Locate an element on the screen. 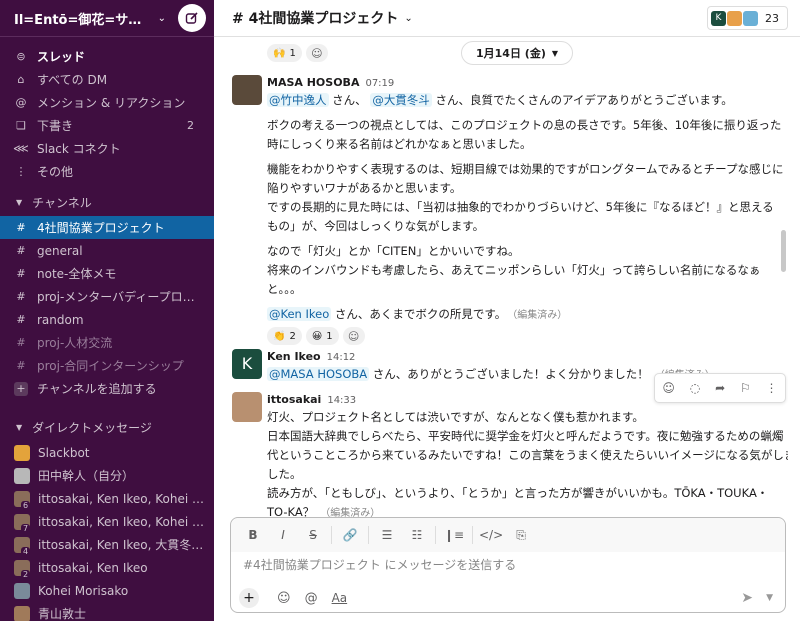 The height and width of the screenshot is (621, 800). workspace-header: Il=Entō=御花=サ… ⌄ is located at coordinates (107, 18).